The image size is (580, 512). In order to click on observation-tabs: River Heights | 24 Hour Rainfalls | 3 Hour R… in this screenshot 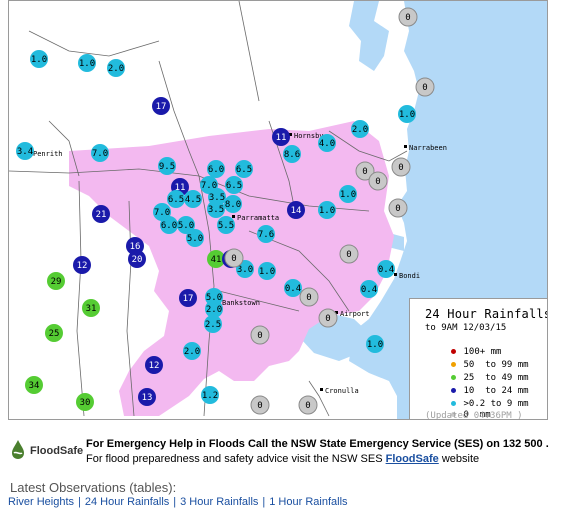, I will do `click(178, 502)`.